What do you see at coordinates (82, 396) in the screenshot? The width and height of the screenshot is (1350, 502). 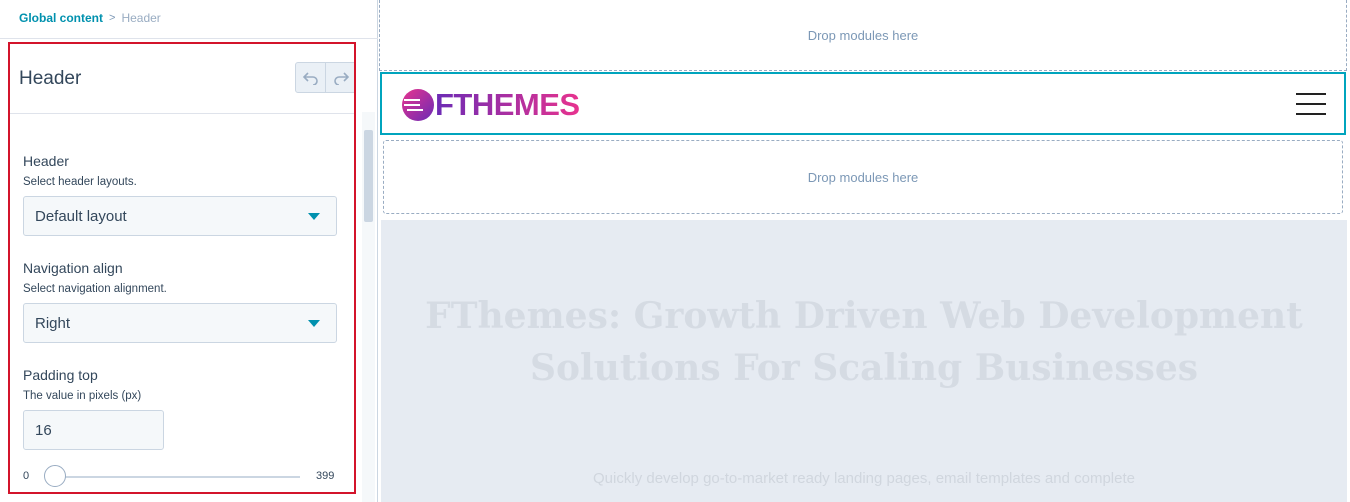 I see `padding-top-help: The value in pixels (px)` at bounding box center [82, 396].